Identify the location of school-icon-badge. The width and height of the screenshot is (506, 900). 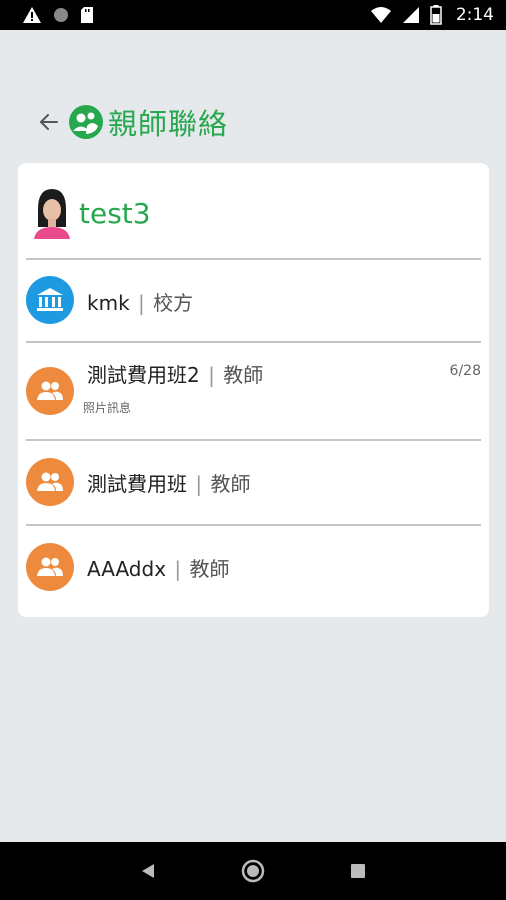
(50, 300).